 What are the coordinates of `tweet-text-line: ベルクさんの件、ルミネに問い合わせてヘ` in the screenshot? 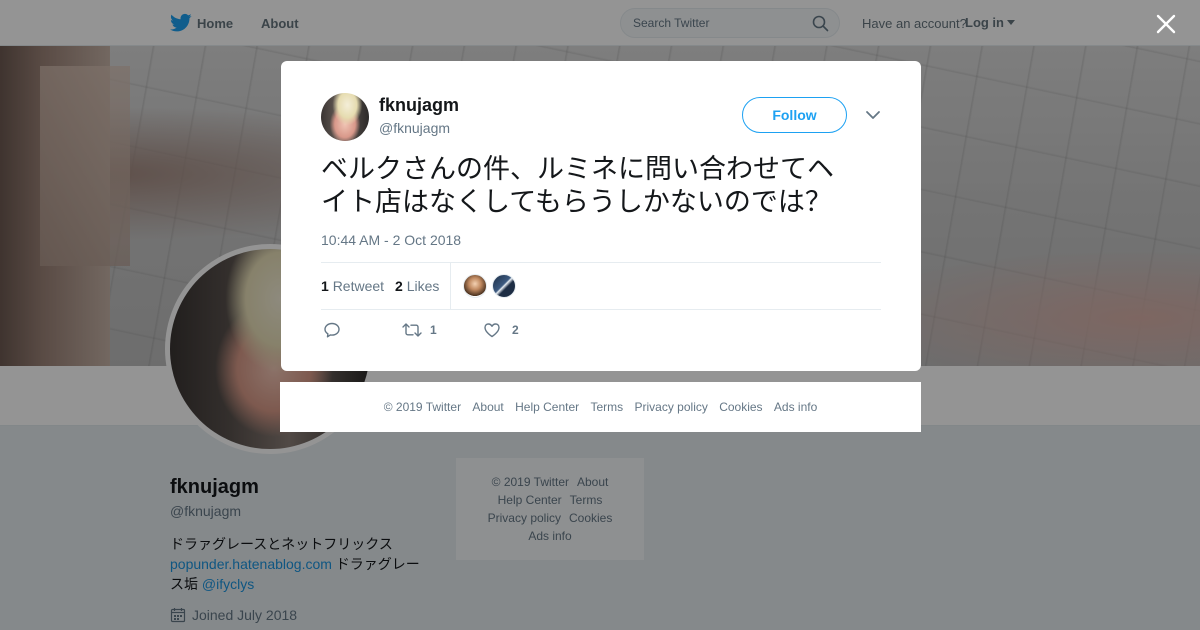 It's located at (577, 169).